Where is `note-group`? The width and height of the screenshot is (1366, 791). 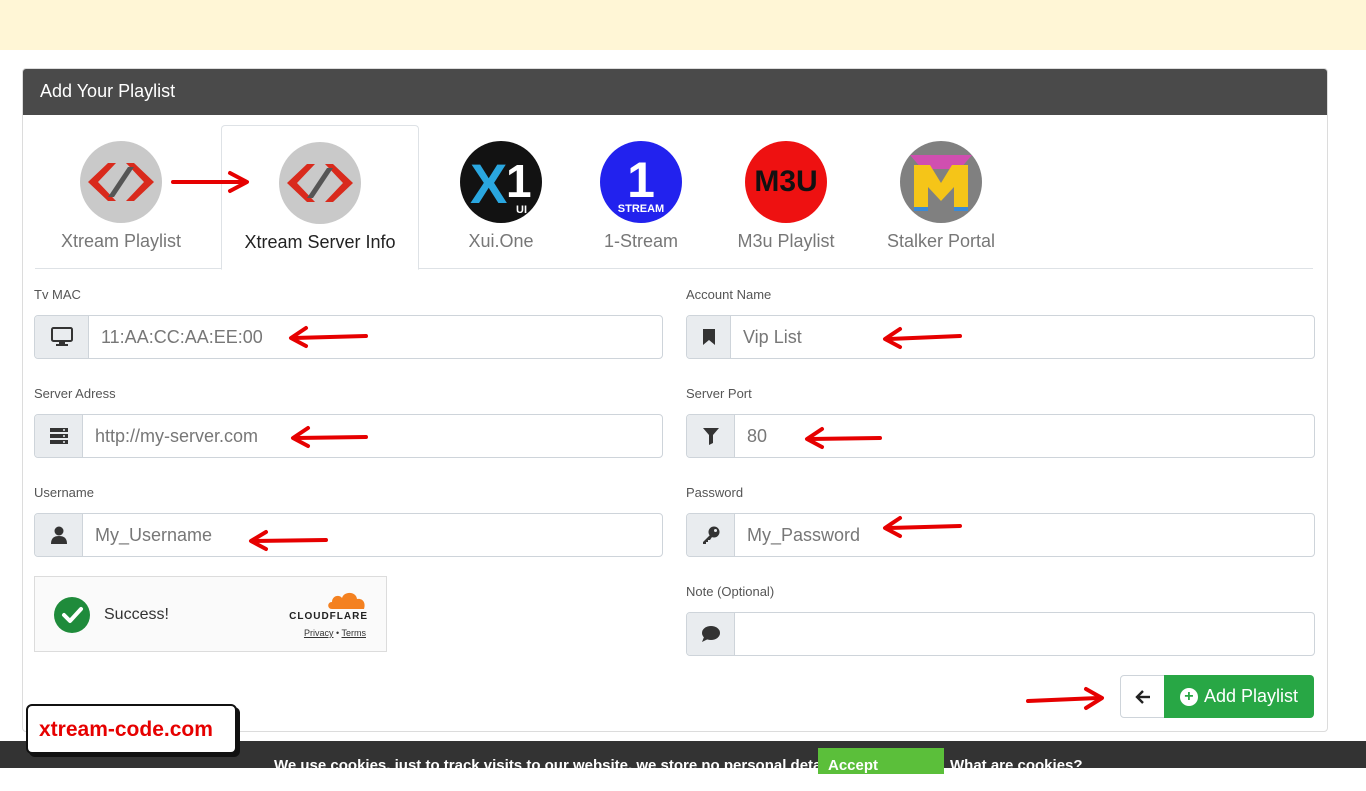 note-group is located at coordinates (1000, 634).